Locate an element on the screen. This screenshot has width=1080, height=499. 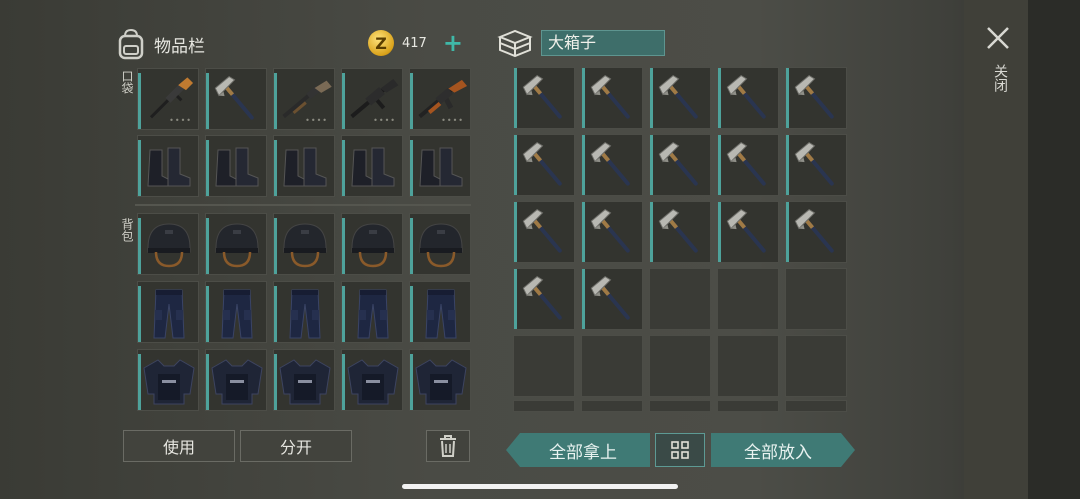
trash-icon is located at coordinates (448, 446).